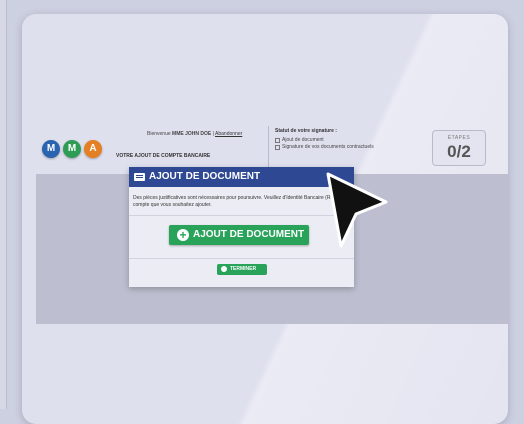 This screenshot has width=524, height=424. What do you see at coordinates (183, 235) in the screenshot?
I see `plus-circle-icon: +` at bounding box center [183, 235].